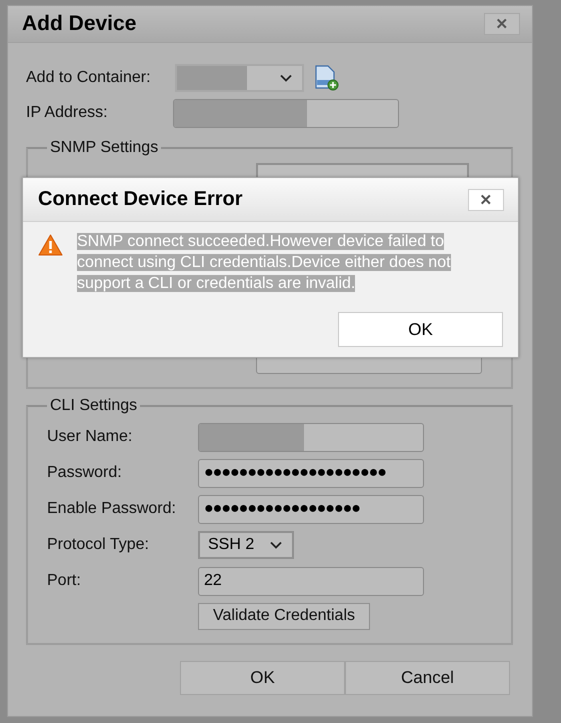 Image resolution: width=561 pixels, height=723 pixels. What do you see at coordinates (311, 581) in the screenshot?
I see `input-field: 22` at bounding box center [311, 581].